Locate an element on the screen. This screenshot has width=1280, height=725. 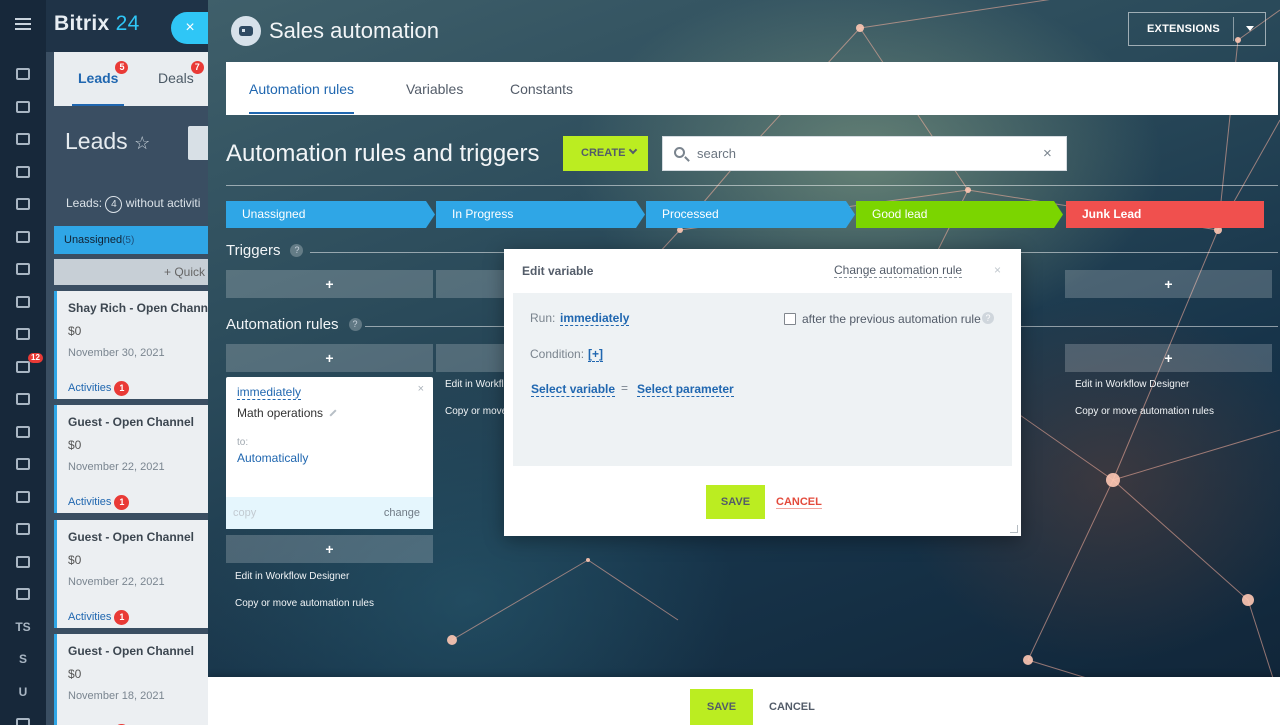
rail-item-label: TS is located at coordinates (23, 626).